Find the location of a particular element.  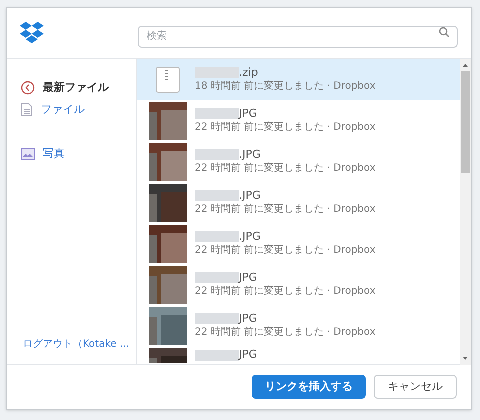

search-icon is located at coordinates (444, 32).